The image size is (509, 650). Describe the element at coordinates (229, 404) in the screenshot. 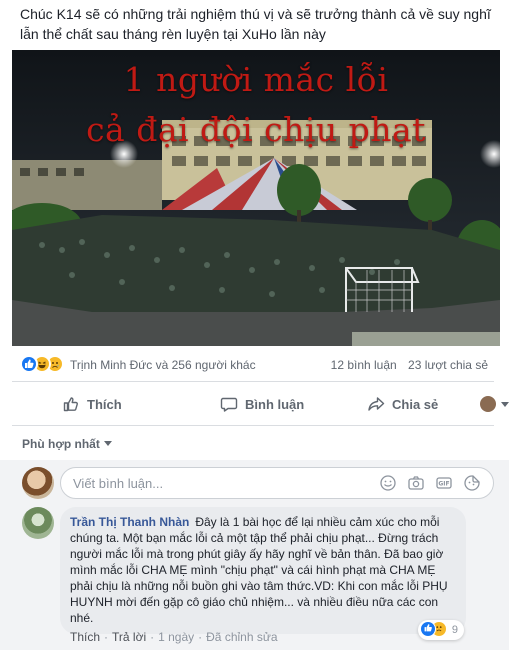

I see `comment-icon` at that location.